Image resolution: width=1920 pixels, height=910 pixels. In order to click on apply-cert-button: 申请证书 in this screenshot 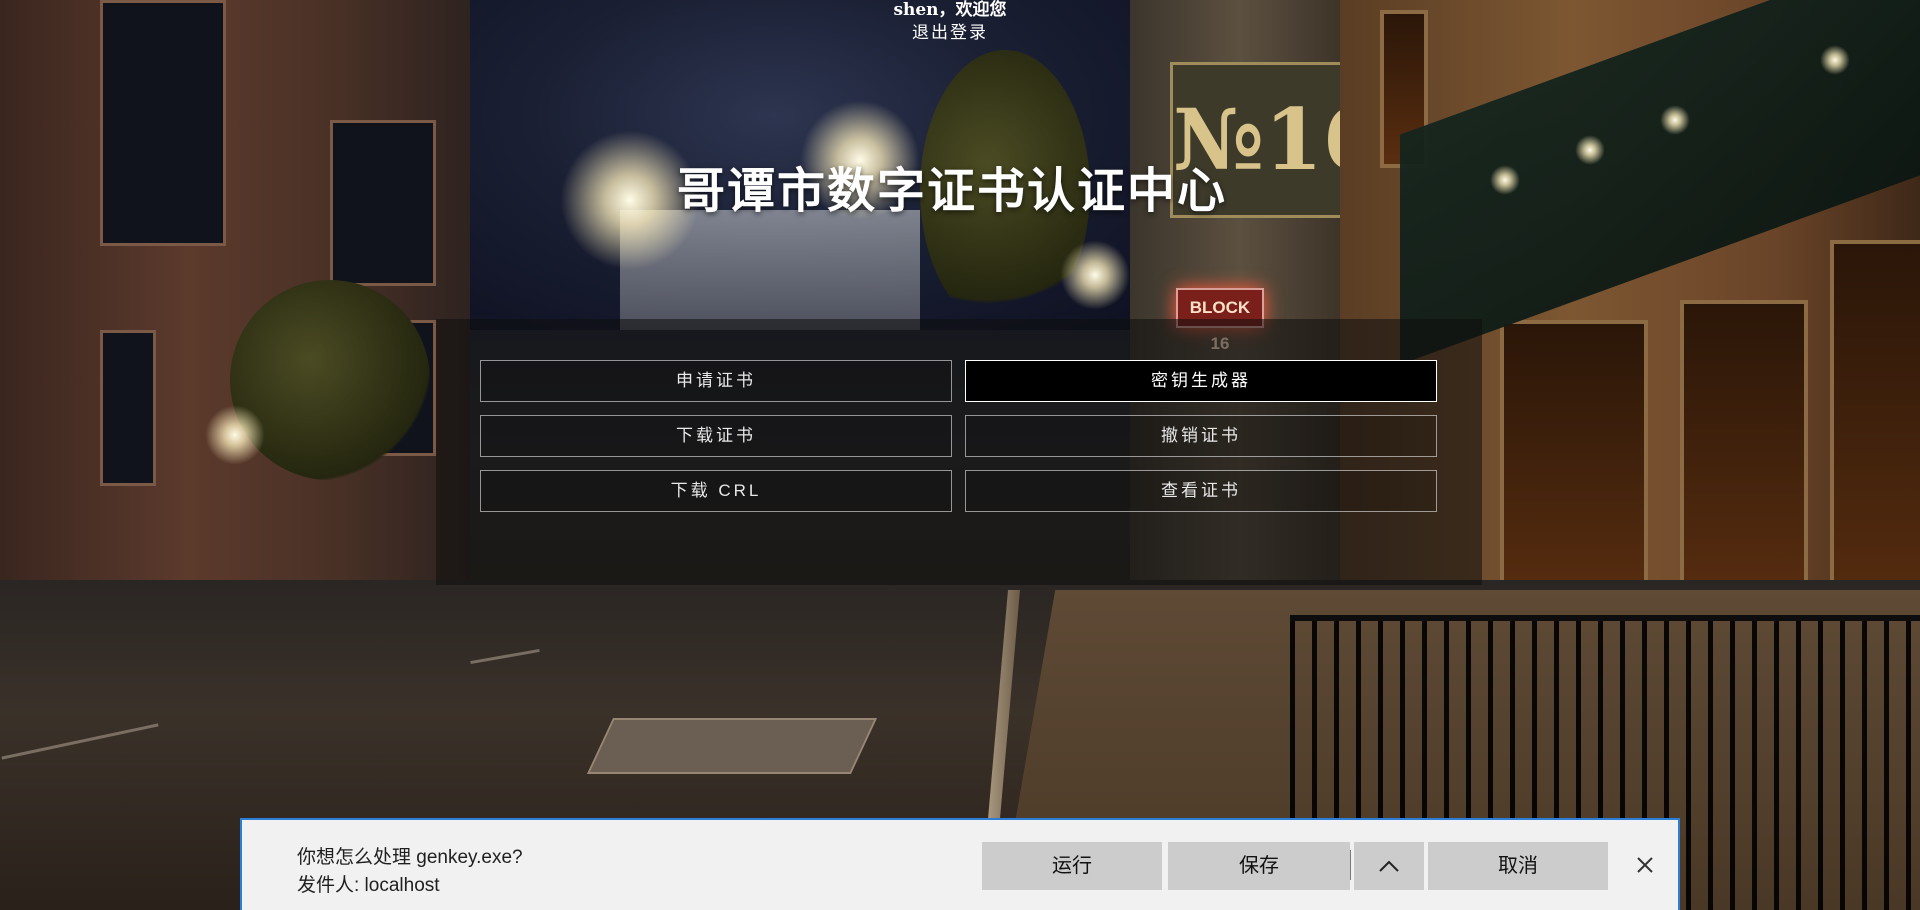, I will do `click(716, 381)`.